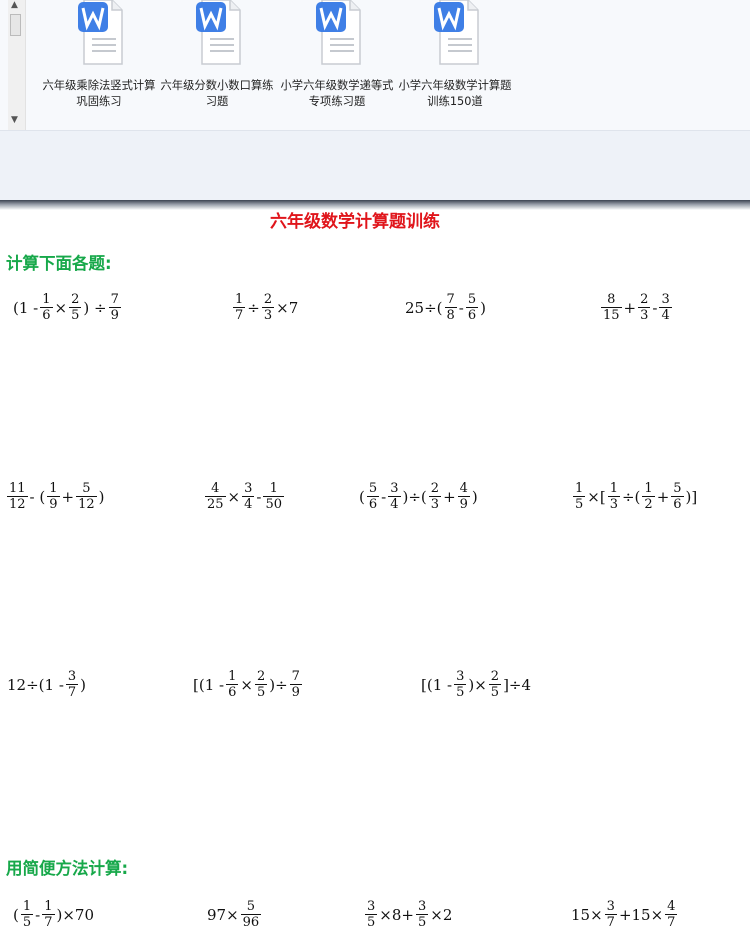  I want to click on fraction: 12, so click(648, 497).